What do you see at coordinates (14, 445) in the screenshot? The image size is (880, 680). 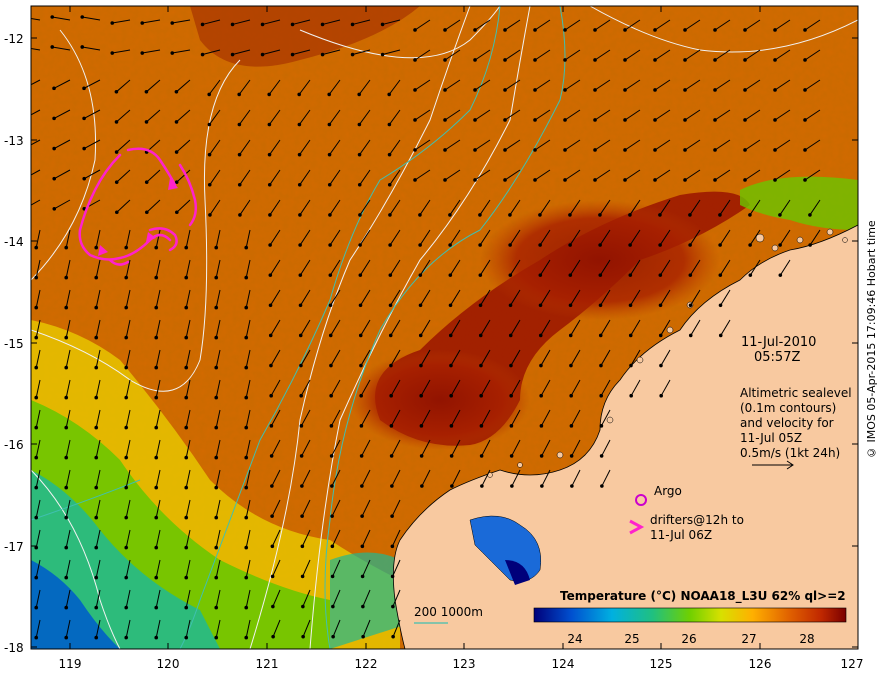 I see `lat-tick-label: -16` at bounding box center [14, 445].